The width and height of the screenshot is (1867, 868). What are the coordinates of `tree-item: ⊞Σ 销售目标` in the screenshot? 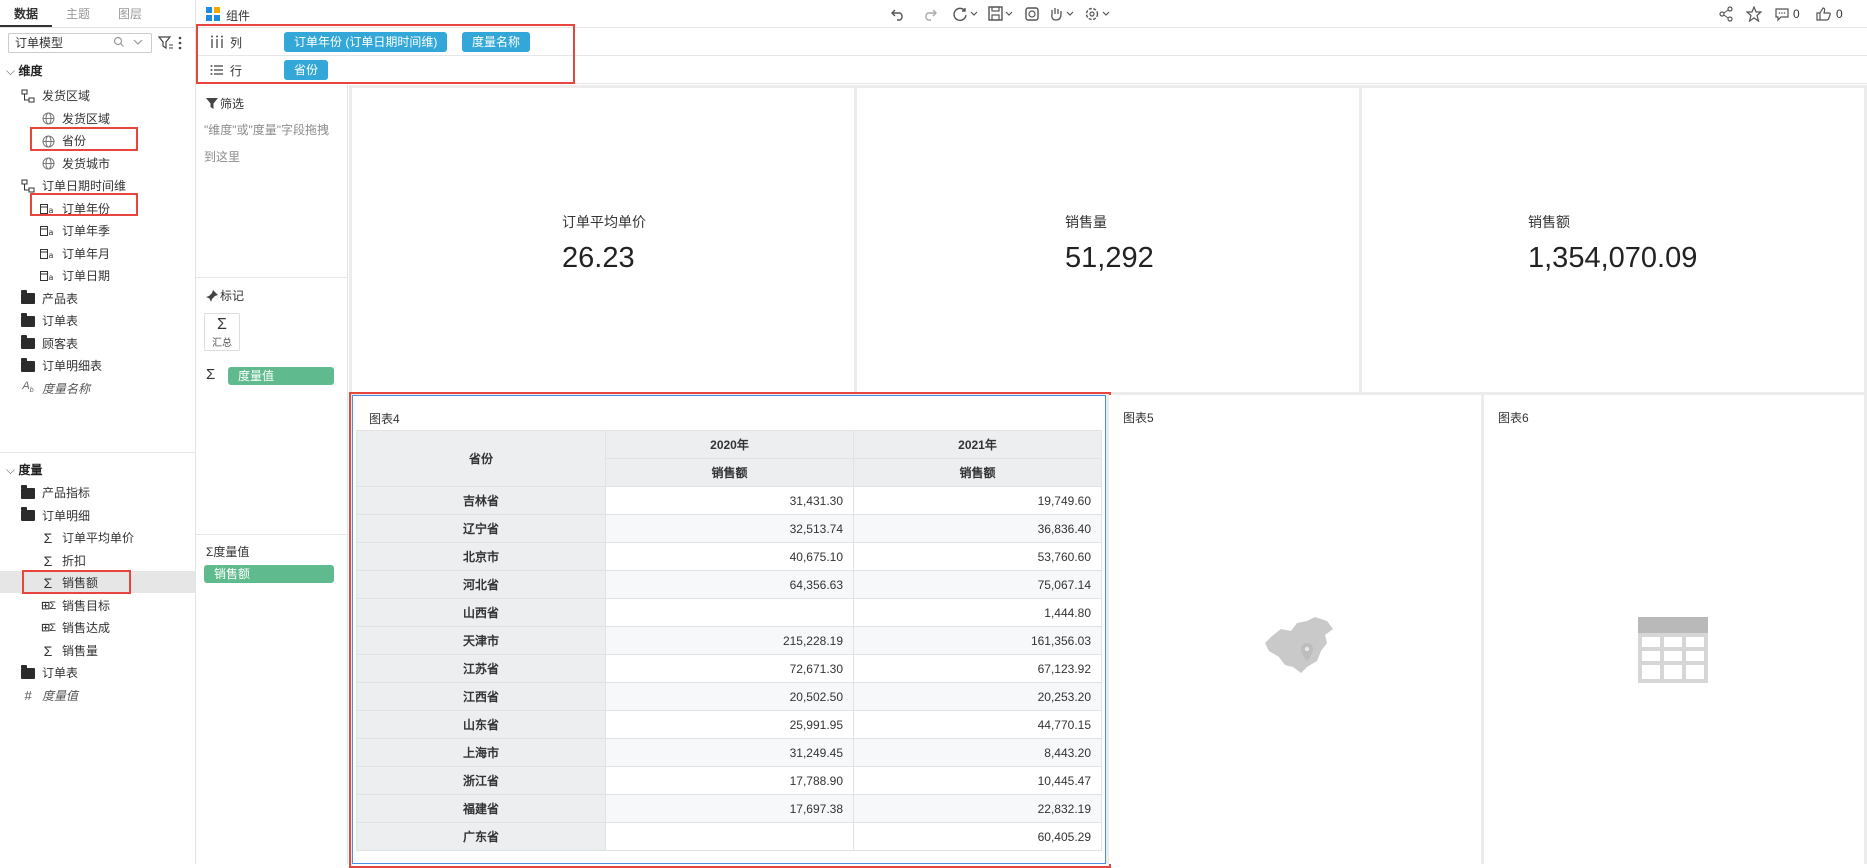 It's located at (75, 606).